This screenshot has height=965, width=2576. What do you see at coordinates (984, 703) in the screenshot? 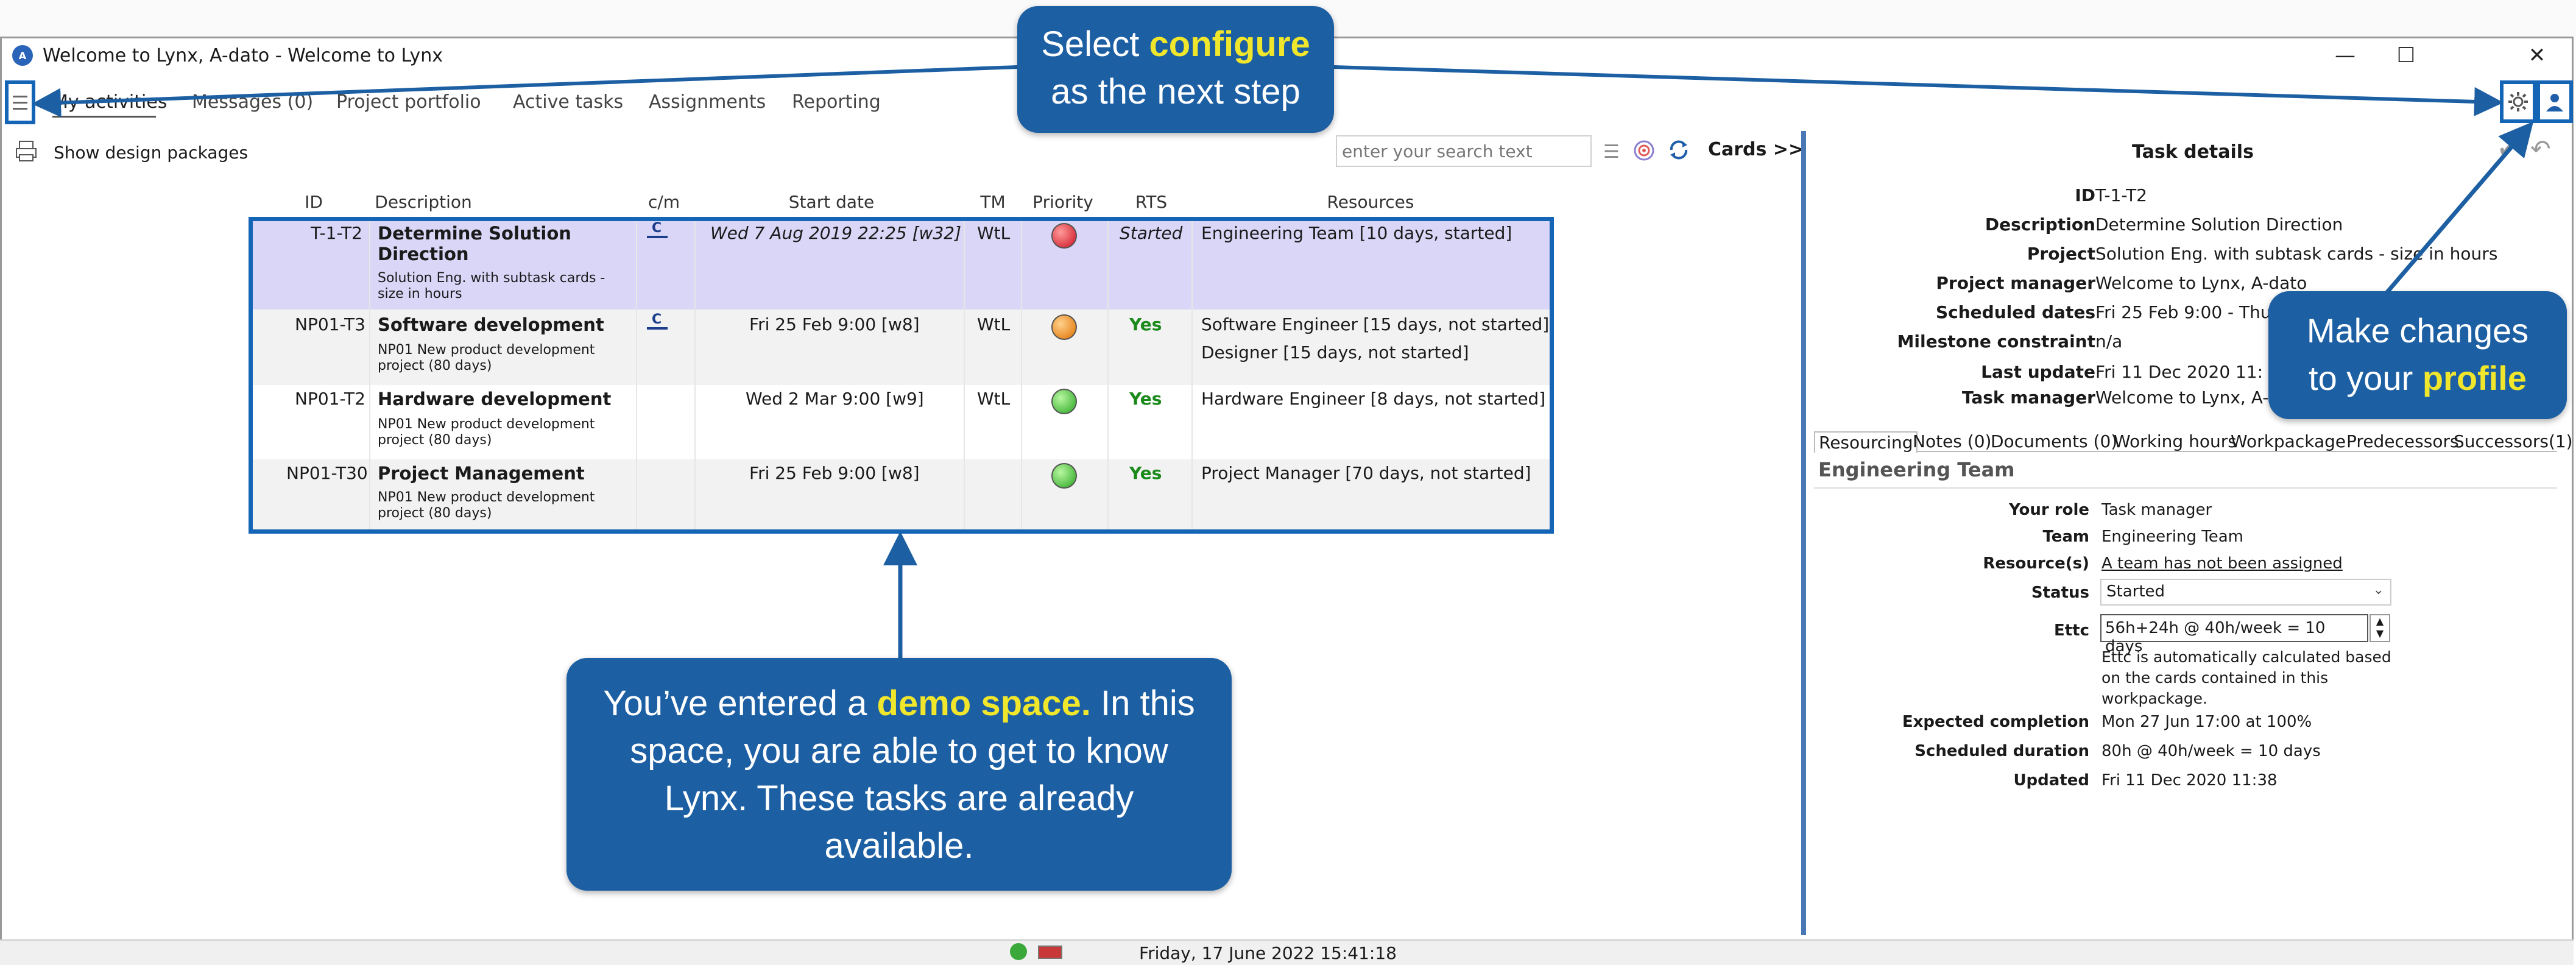
I see `callout-highlight: demo space.` at bounding box center [984, 703].